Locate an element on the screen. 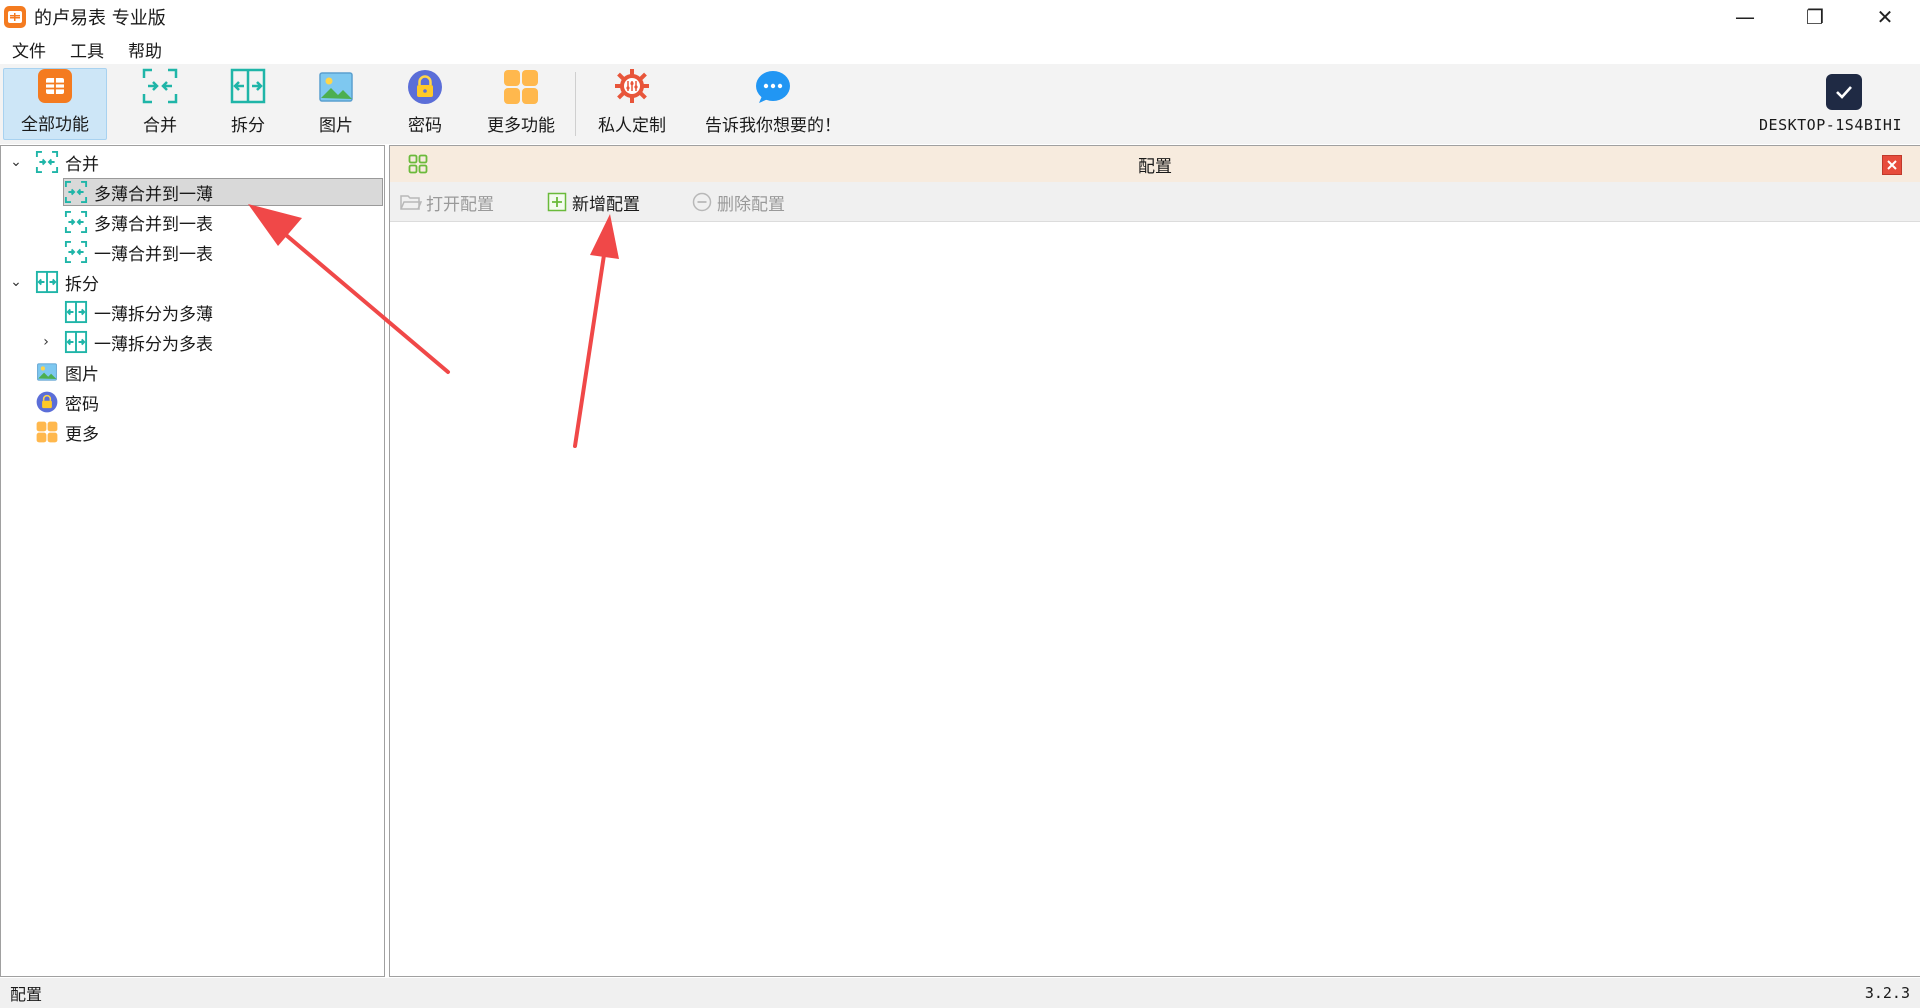 This screenshot has height=1008, width=1920. tool-label: 告诉我你想要的！ is located at coordinates (773, 126).